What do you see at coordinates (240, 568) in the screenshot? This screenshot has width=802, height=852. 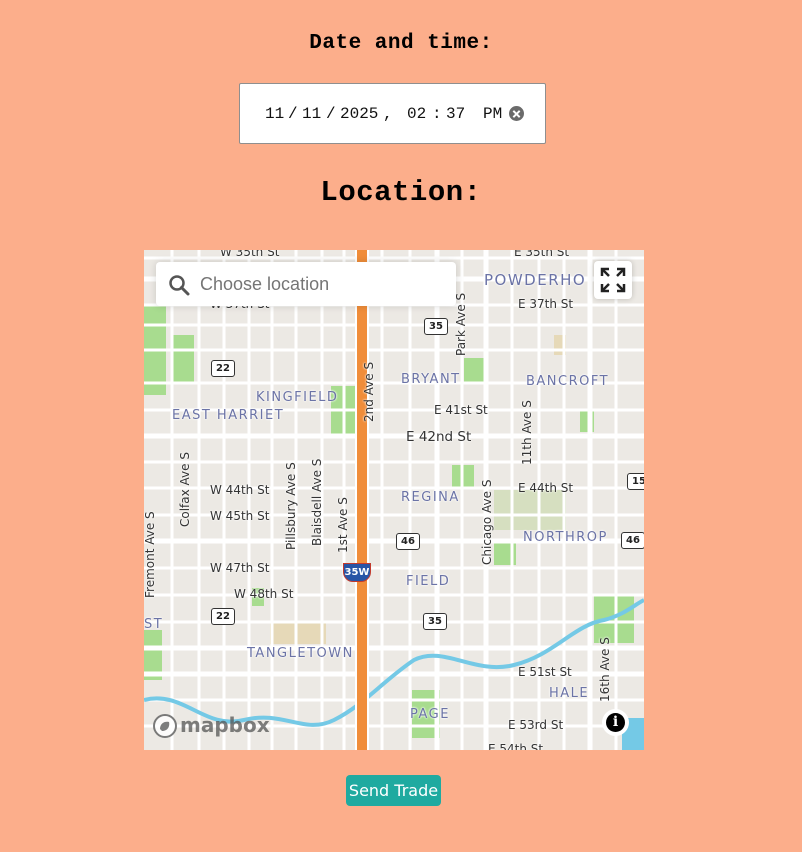 I see `street-label: W 47th St` at bounding box center [240, 568].